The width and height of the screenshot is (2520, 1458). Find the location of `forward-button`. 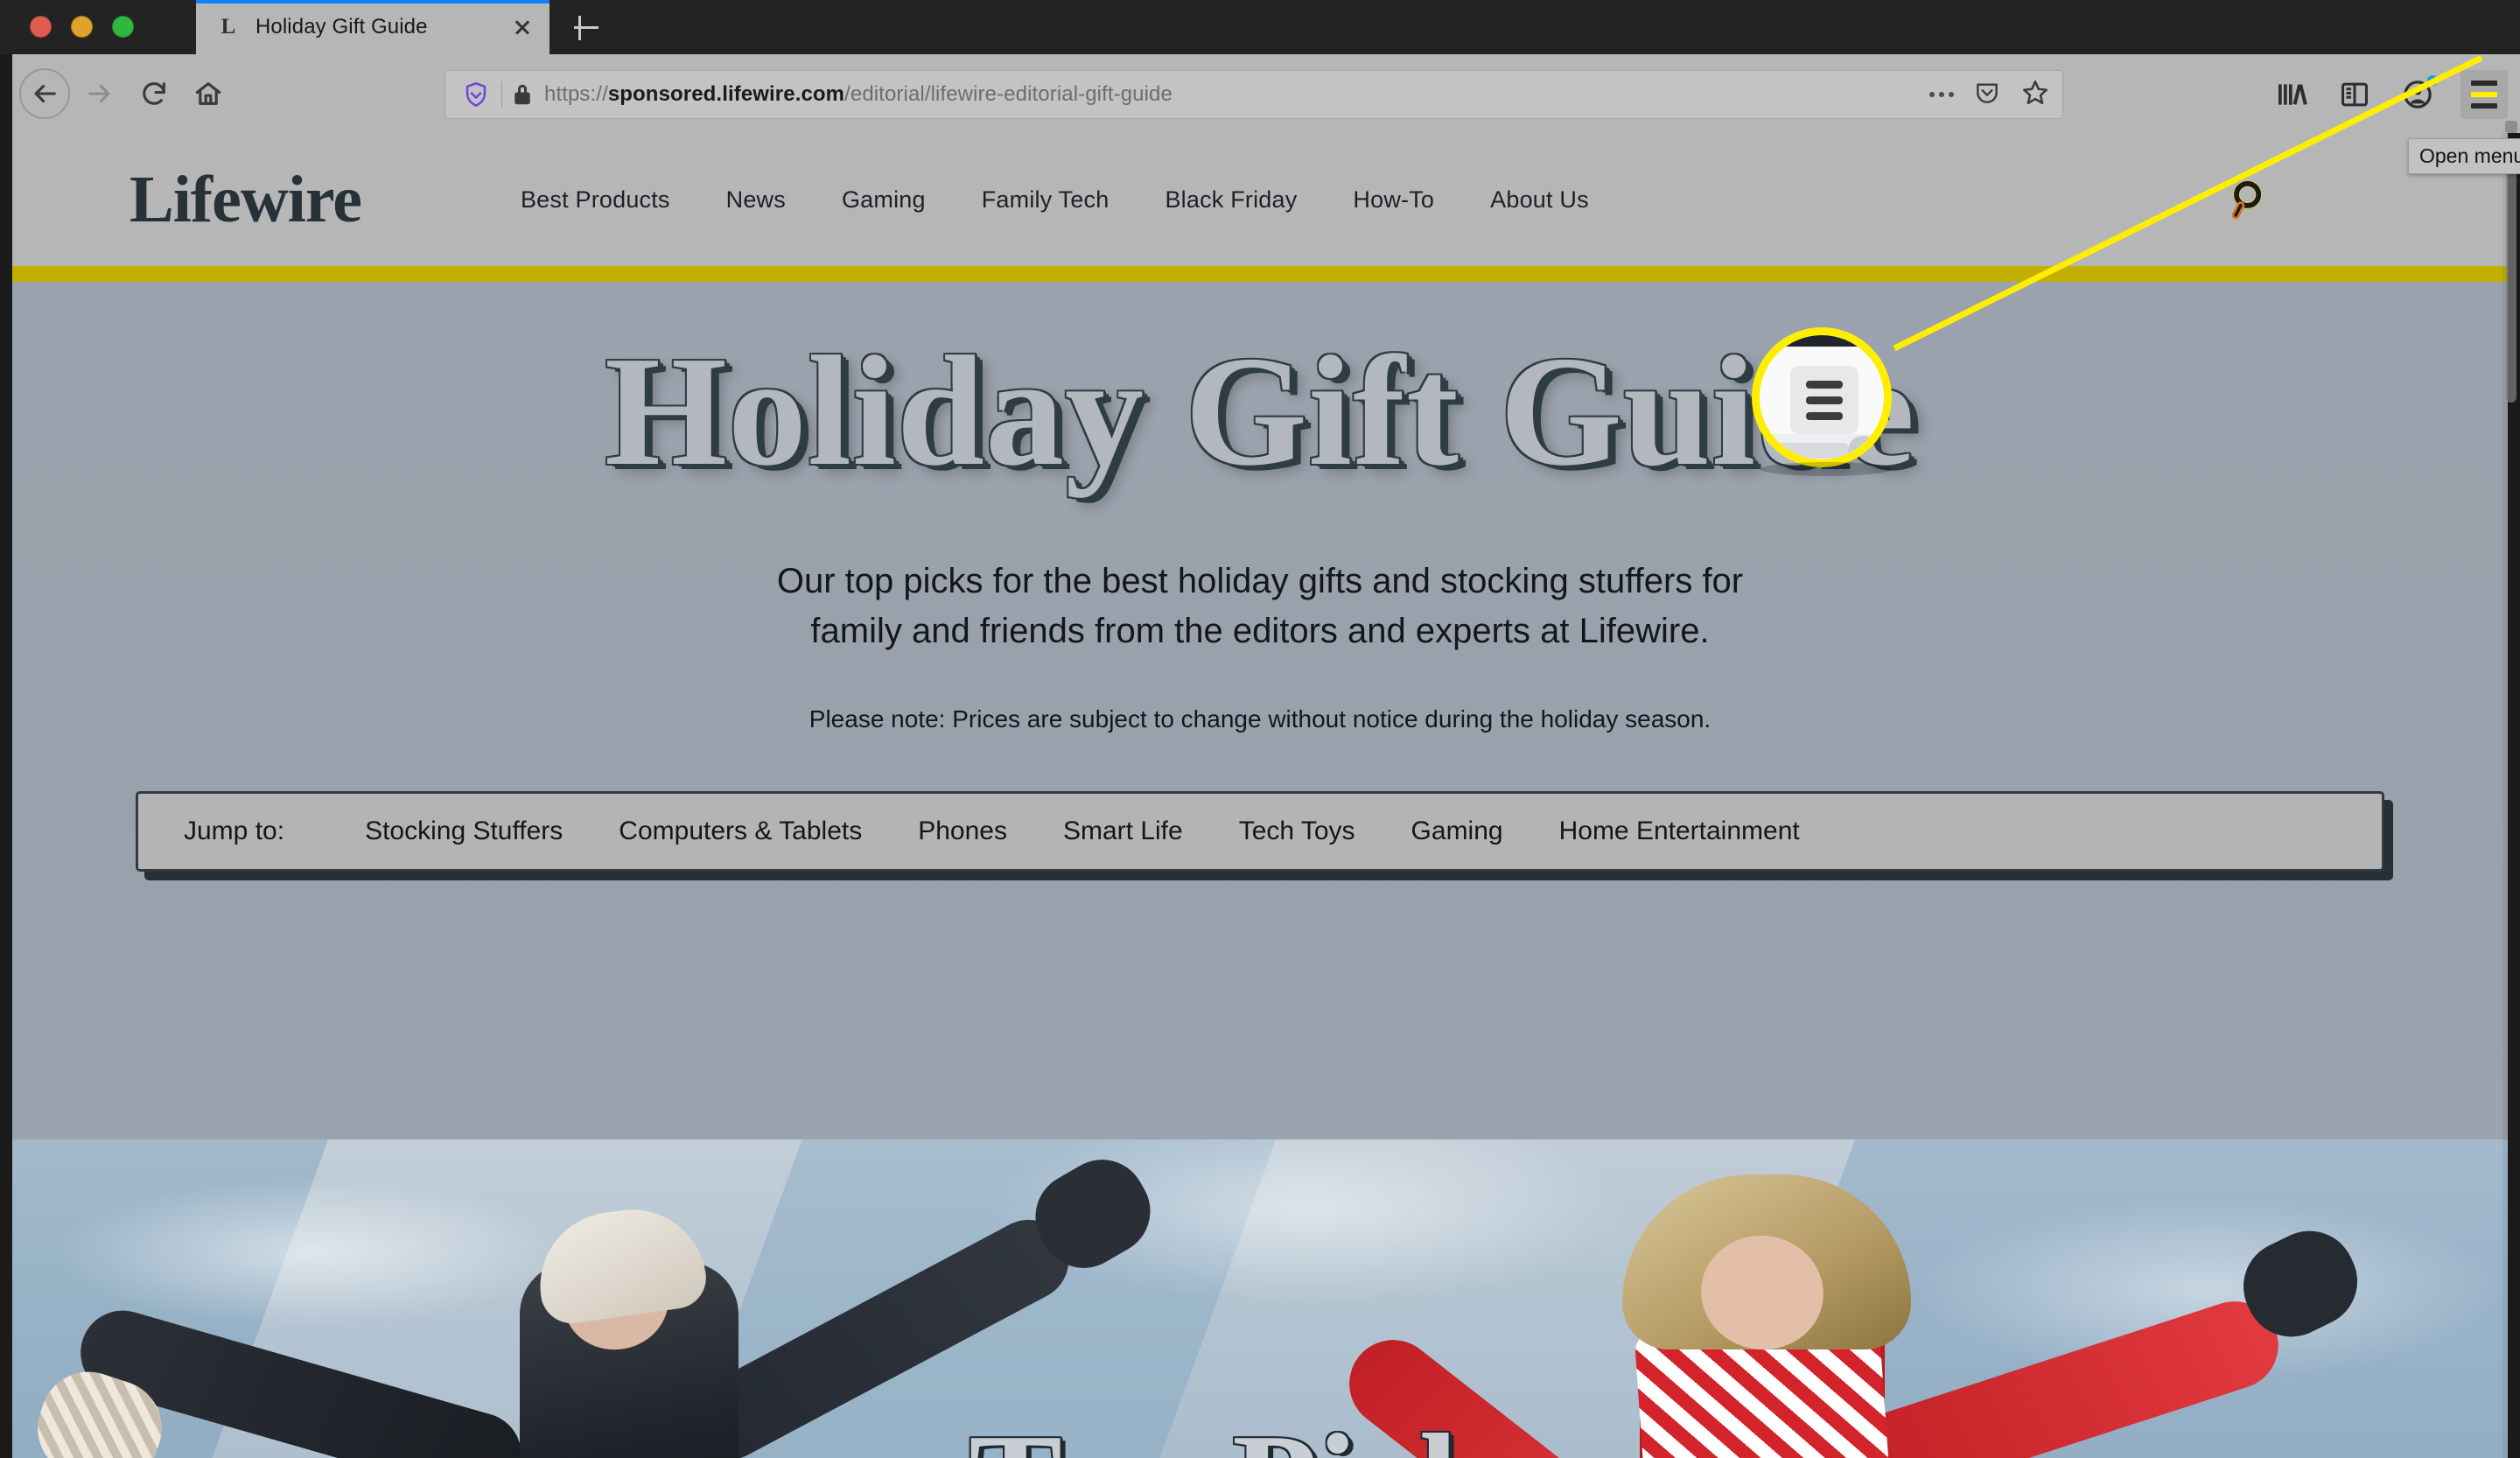

forward-button is located at coordinates (99, 93).